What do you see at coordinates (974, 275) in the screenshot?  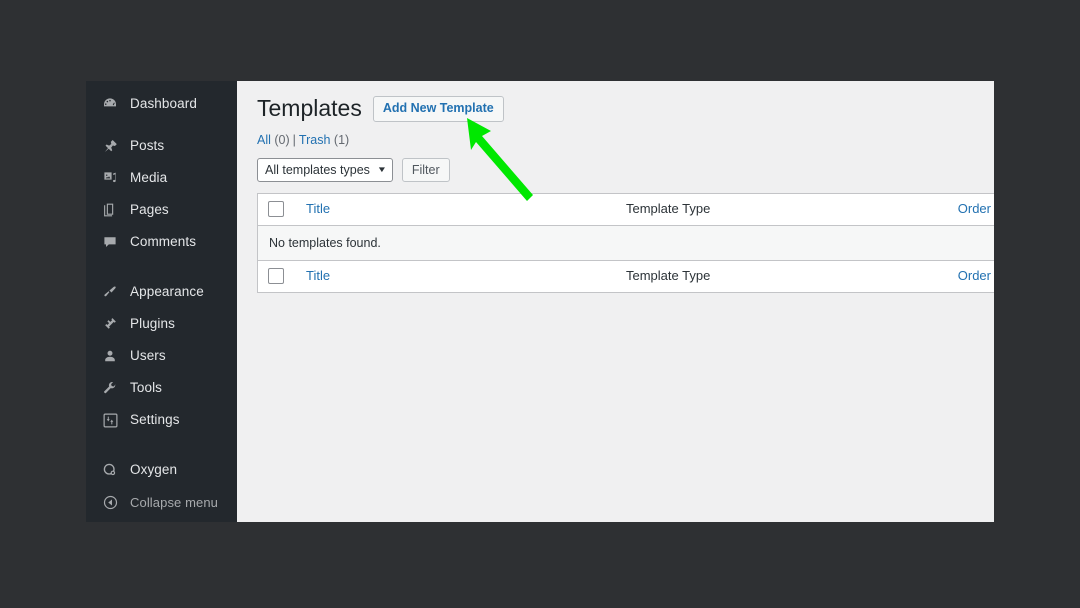 I see `column-footer-order-link: Order` at bounding box center [974, 275].